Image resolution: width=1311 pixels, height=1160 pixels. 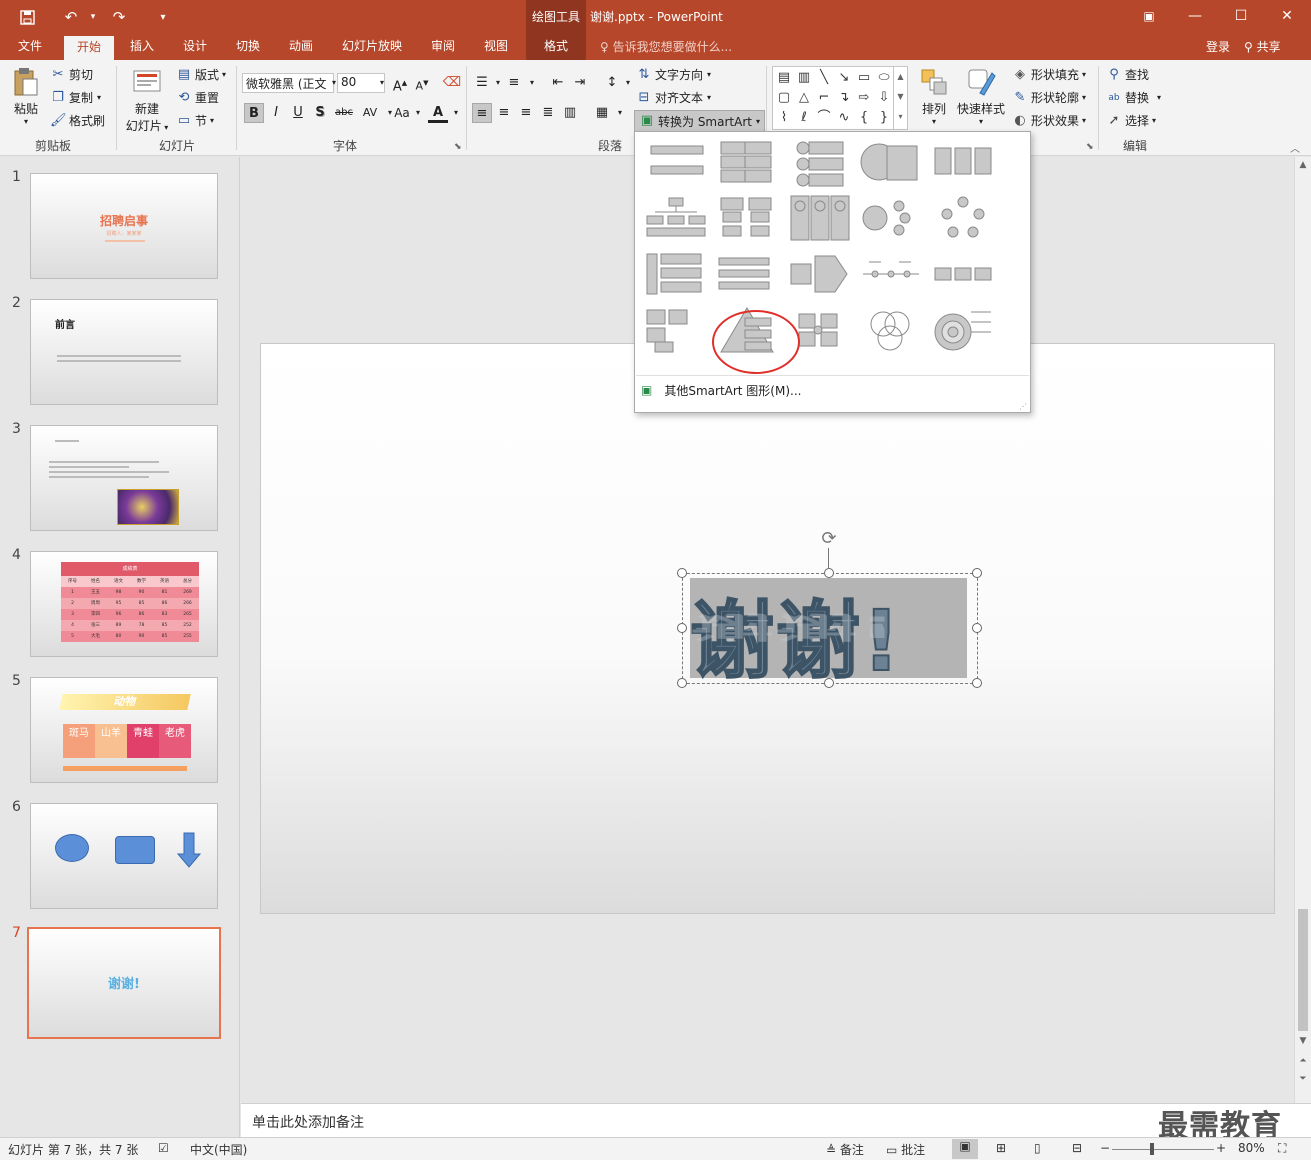 I want to click on close-icon: ✕, so click(x=1287, y=17).